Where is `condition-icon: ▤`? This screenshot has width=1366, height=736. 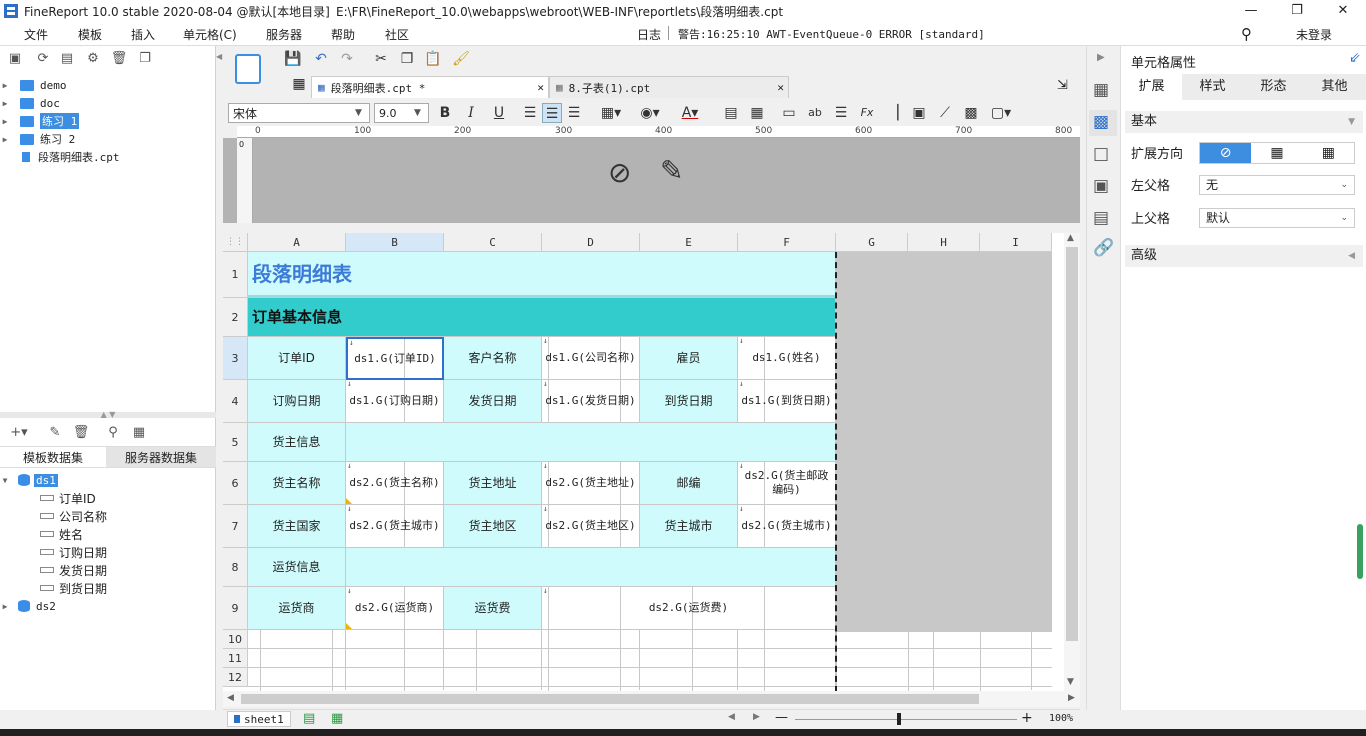
condition-icon: ▤ is located at coordinates (1101, 218).